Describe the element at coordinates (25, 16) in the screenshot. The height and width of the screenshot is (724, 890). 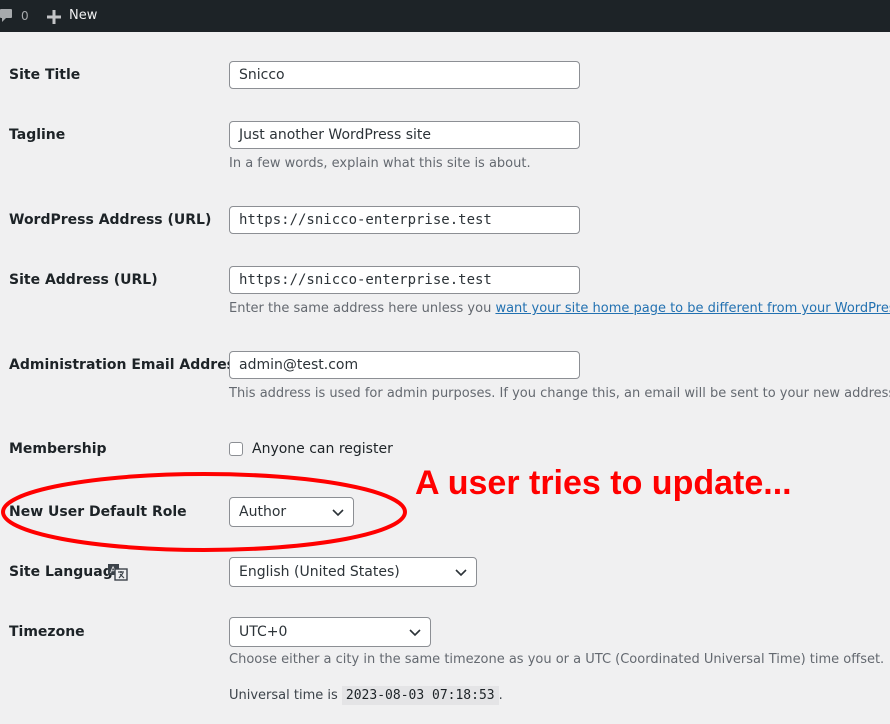
I see `comment-count: 0` at that location.